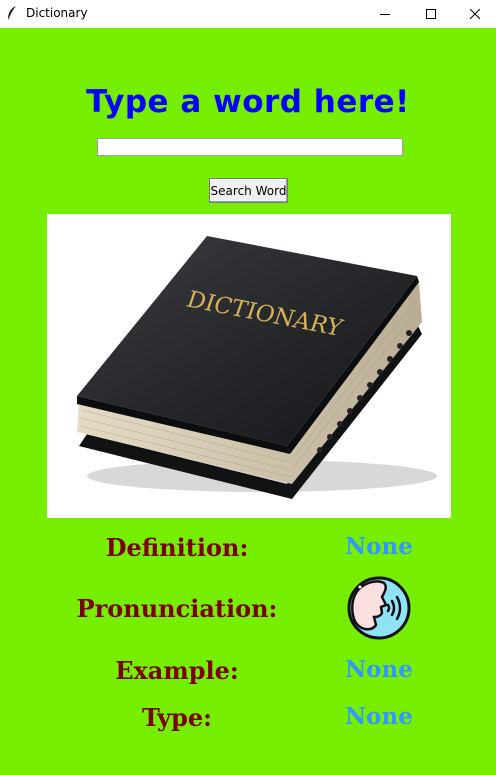 The image size is (496, 775). I want to click on close-icon, so click(475, 14).